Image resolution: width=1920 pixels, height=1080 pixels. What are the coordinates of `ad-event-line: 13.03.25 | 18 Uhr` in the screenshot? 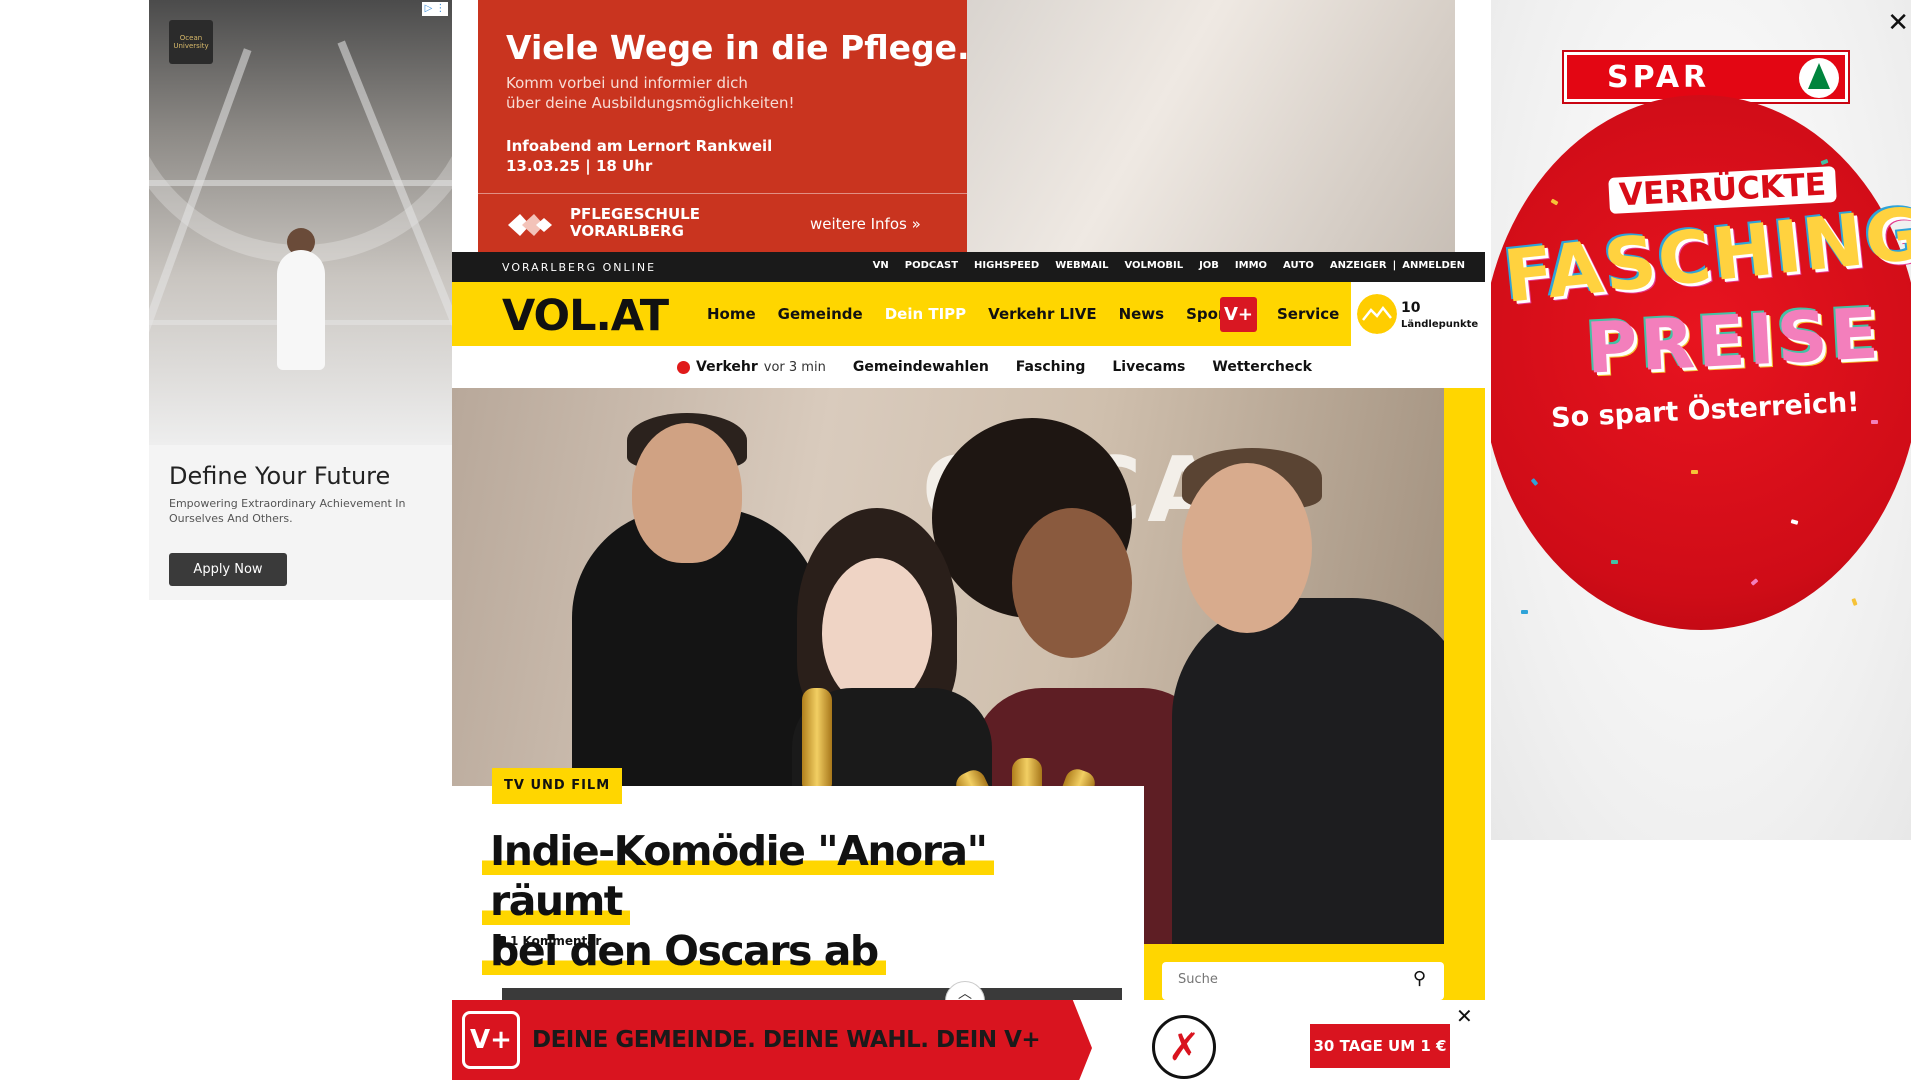 It's located at (579, 166).